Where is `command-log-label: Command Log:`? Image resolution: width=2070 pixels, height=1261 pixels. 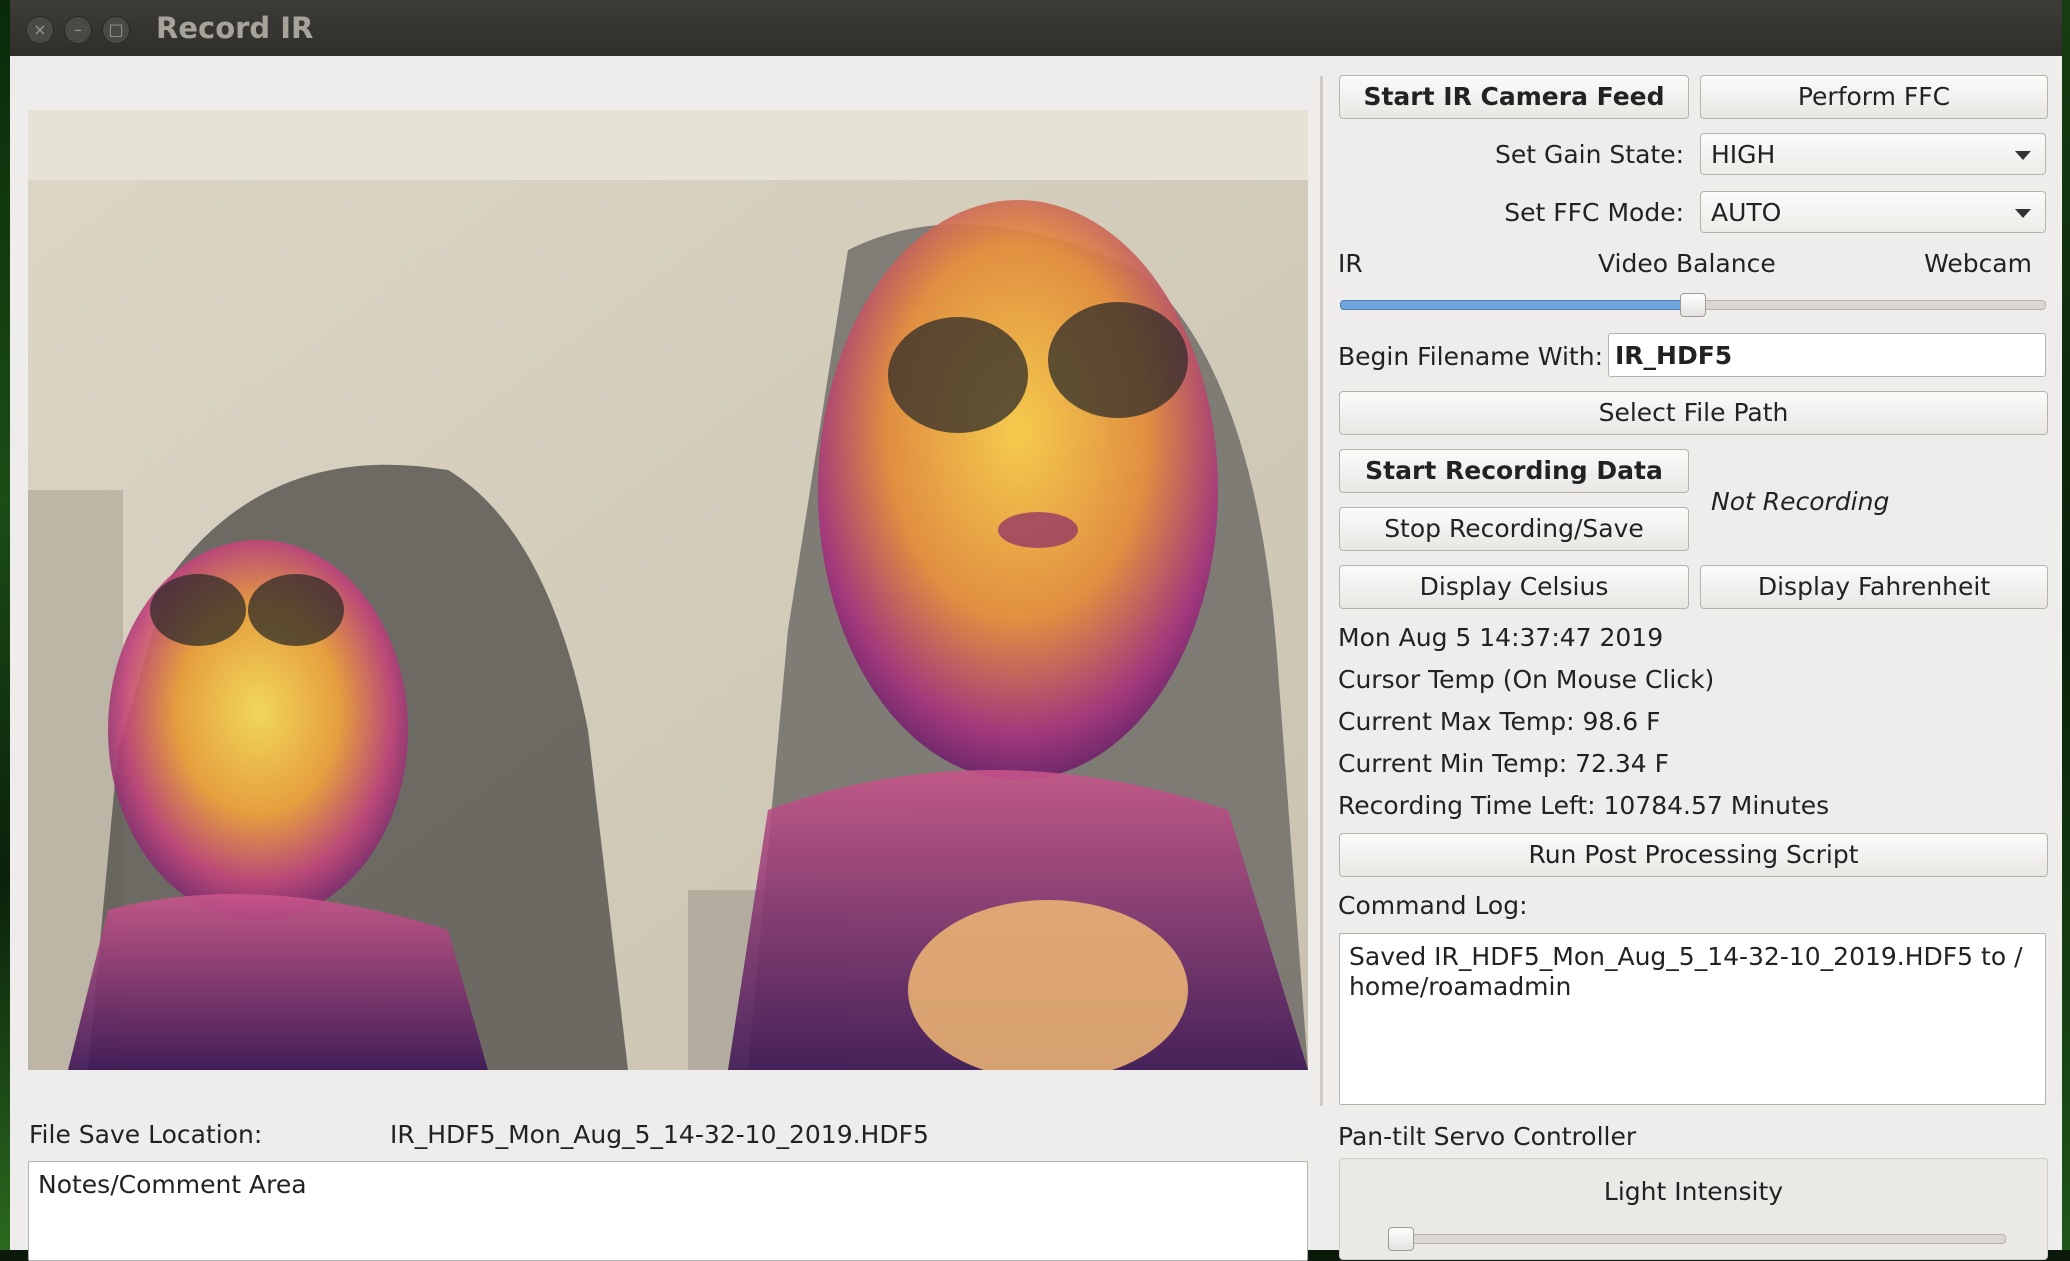 command-log-label: Command Log: is located at coordinates (1433, 905).